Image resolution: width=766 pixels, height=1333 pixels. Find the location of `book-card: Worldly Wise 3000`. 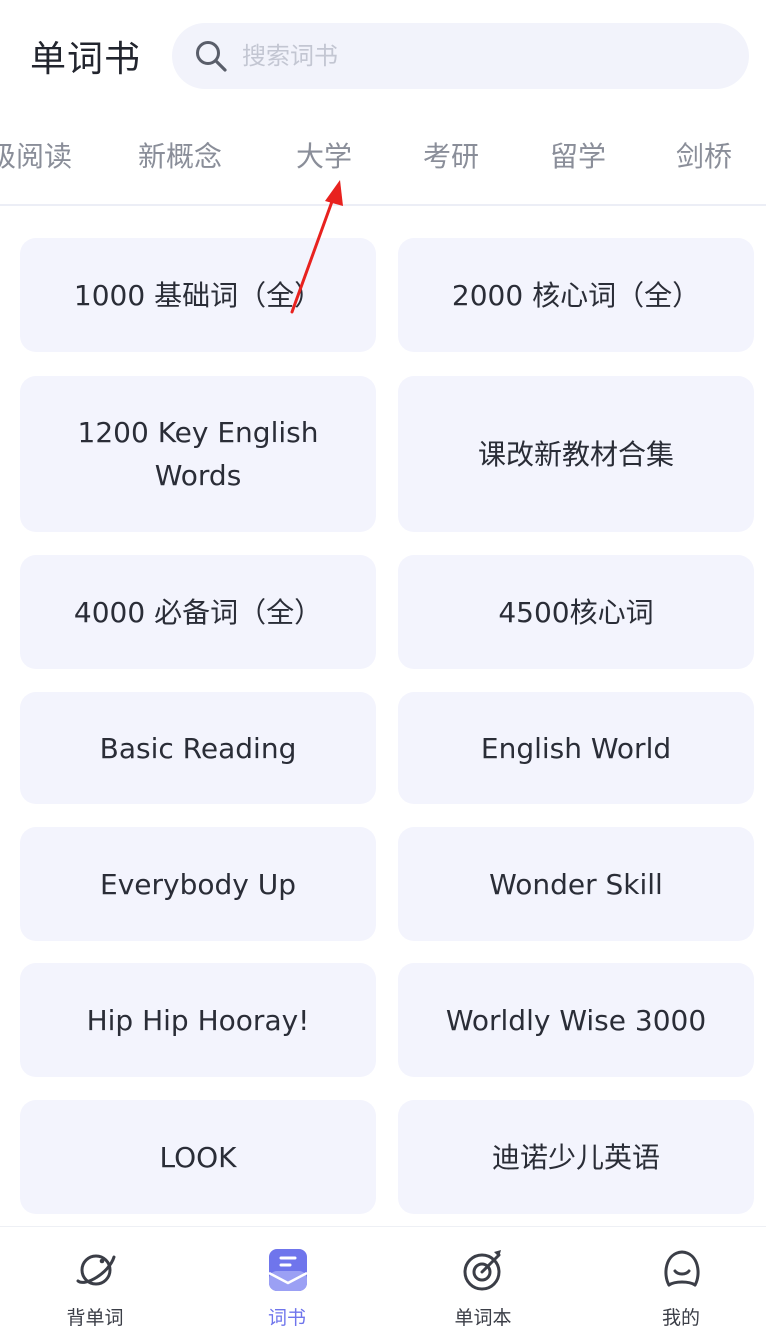

book-card: Worldly Wise 3000 is located at coordinates (576, 1020).